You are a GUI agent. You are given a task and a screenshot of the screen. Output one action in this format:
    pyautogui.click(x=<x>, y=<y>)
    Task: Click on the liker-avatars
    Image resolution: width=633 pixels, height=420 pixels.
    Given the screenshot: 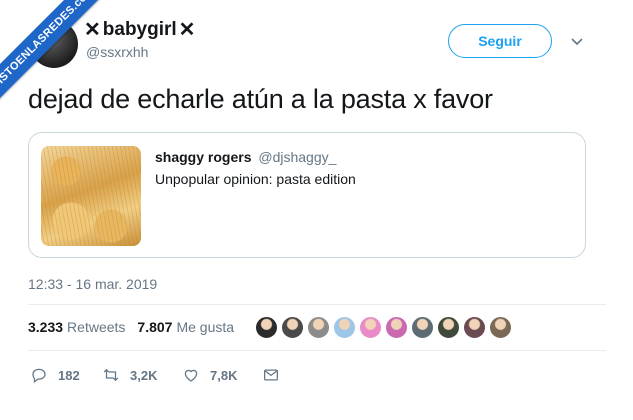 What is the action you would take?
    pyautogui.click(x=383, y=327)
    